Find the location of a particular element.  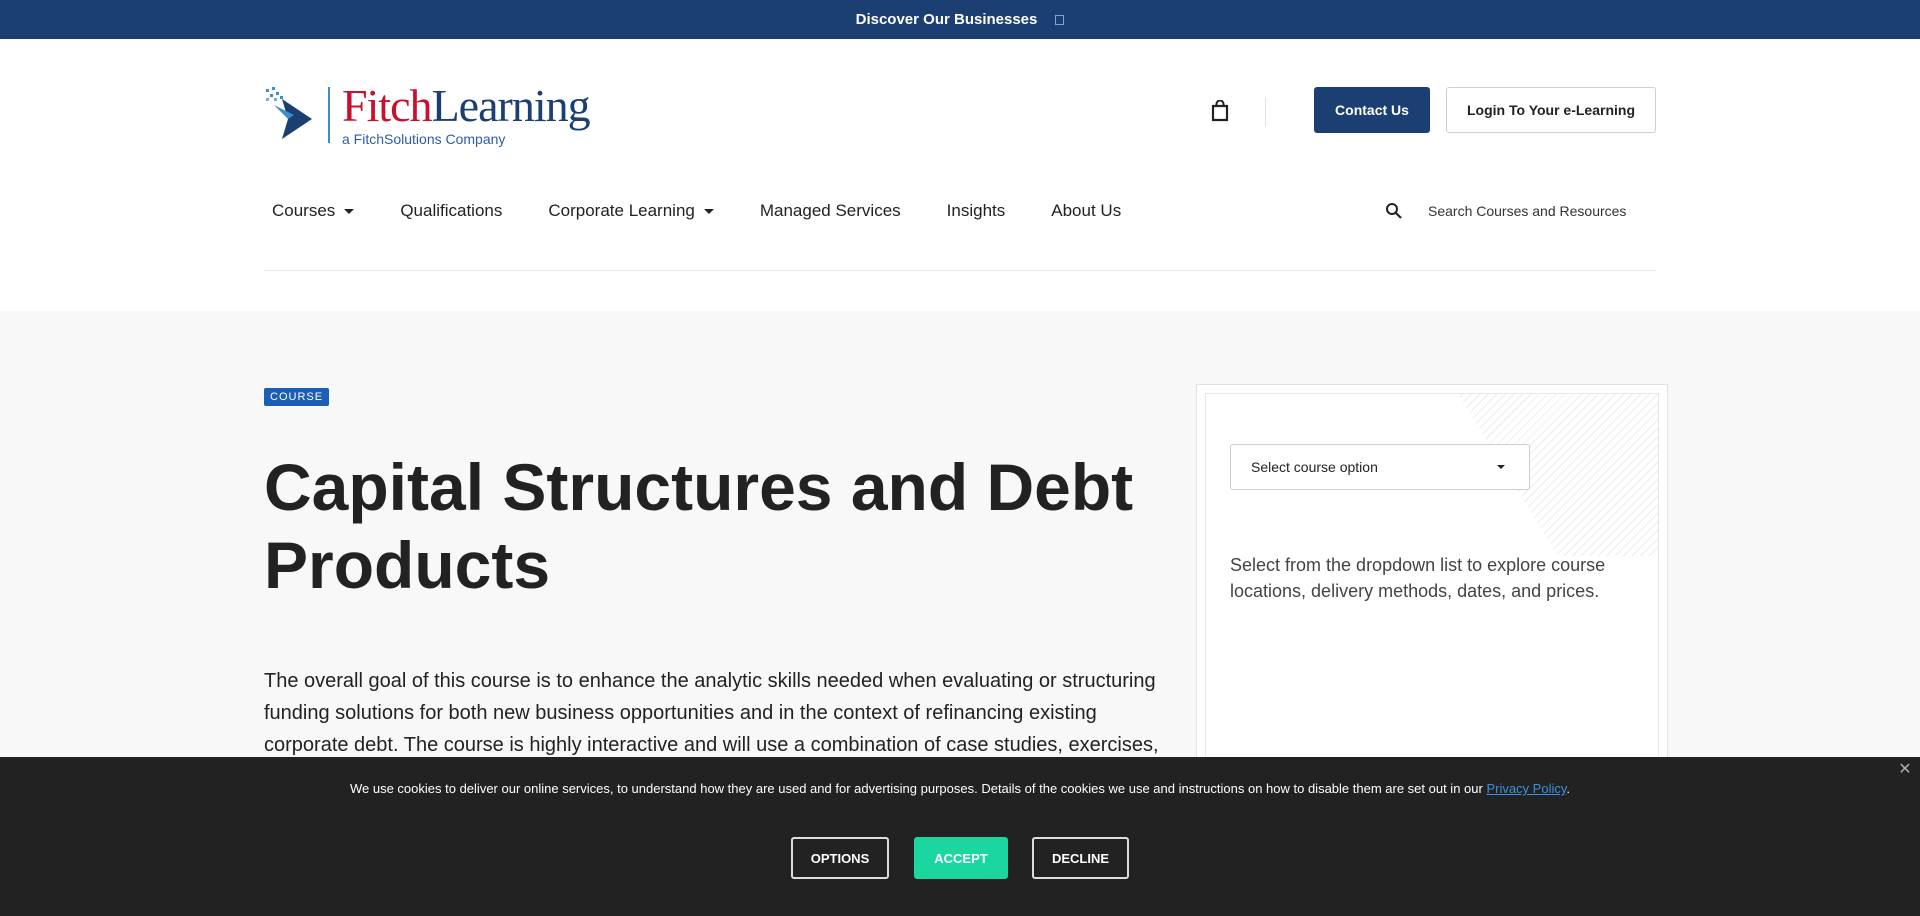

shopping-bag-icon is located at coordinates (1220, 111).